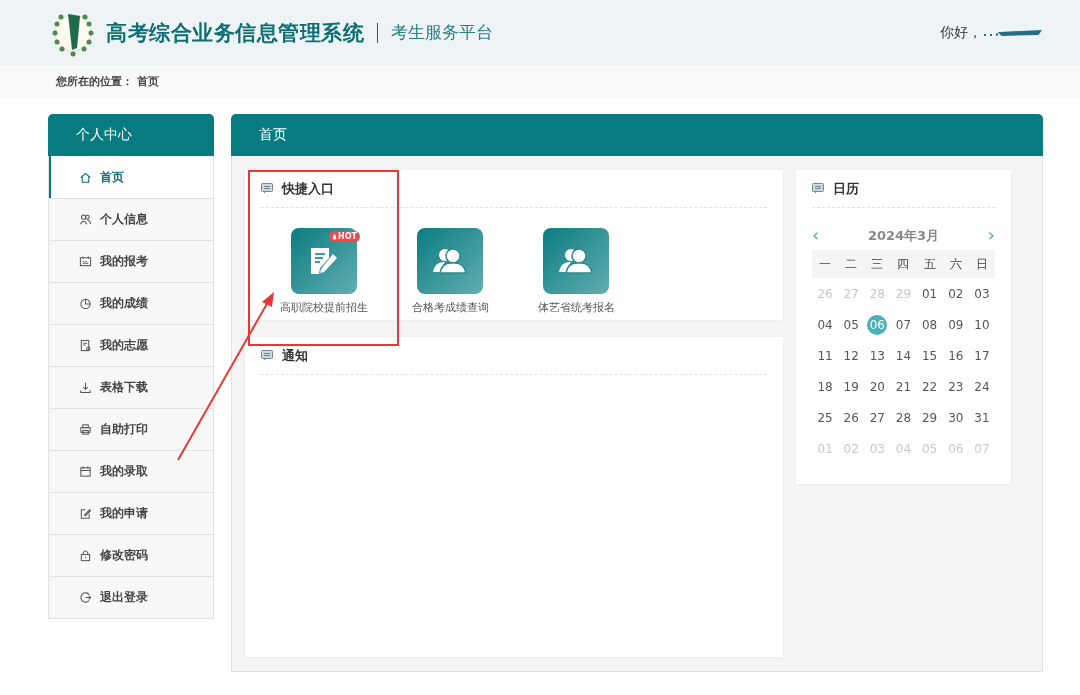 This screenshot has width=1080, height=695. Describe the element at coordinates (442, 32) in the screenshot. I see `app-subtitle: 考生服务平台` at that location.